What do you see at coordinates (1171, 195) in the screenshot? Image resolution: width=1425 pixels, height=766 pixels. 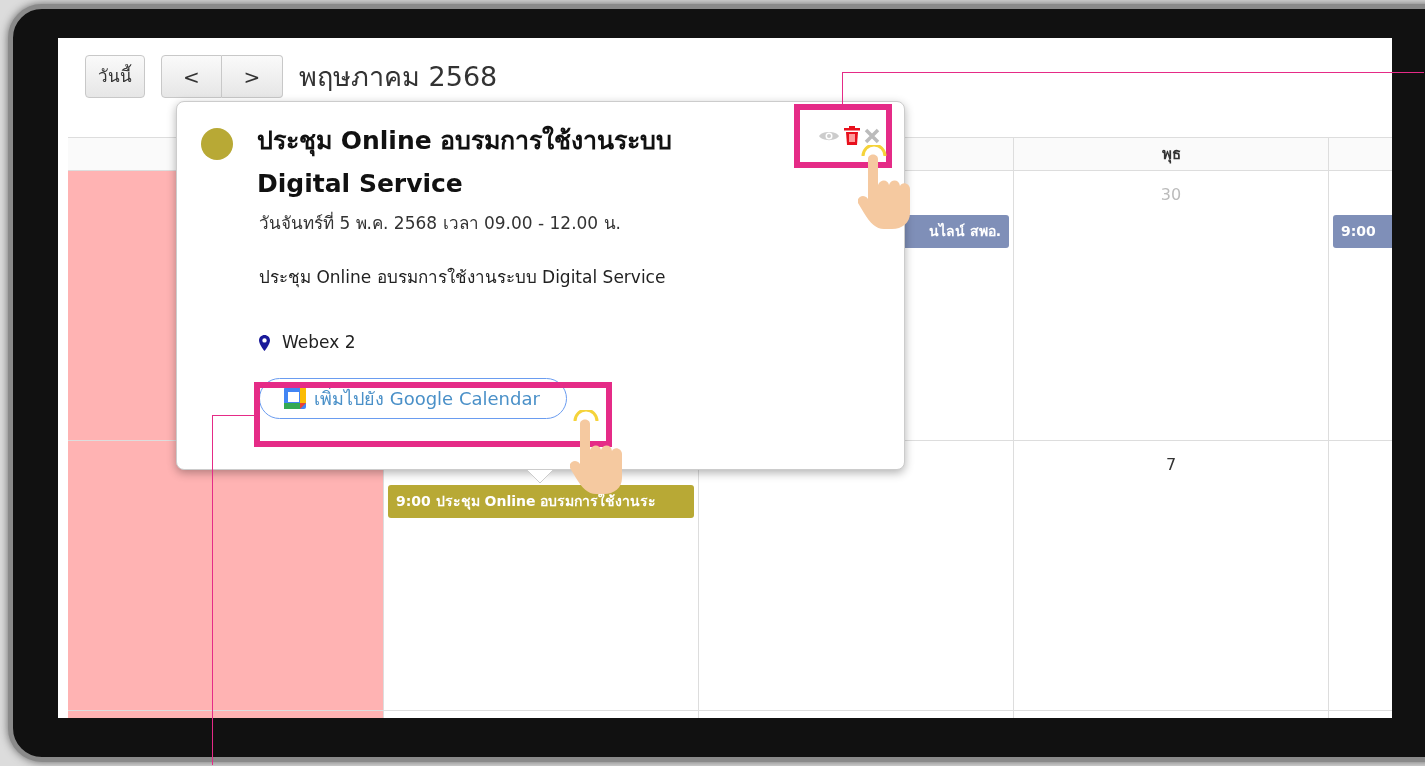 I see `day-number: 30` at bounding box center [1171, 195].